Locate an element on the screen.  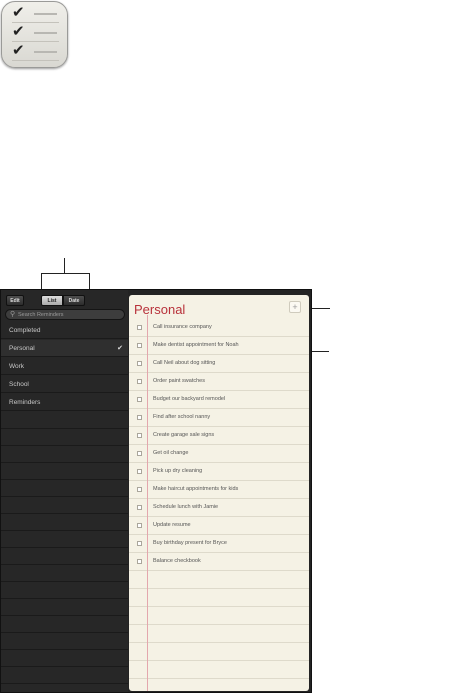
reminder-item: Get oil change is located at coordinates (219, 454).